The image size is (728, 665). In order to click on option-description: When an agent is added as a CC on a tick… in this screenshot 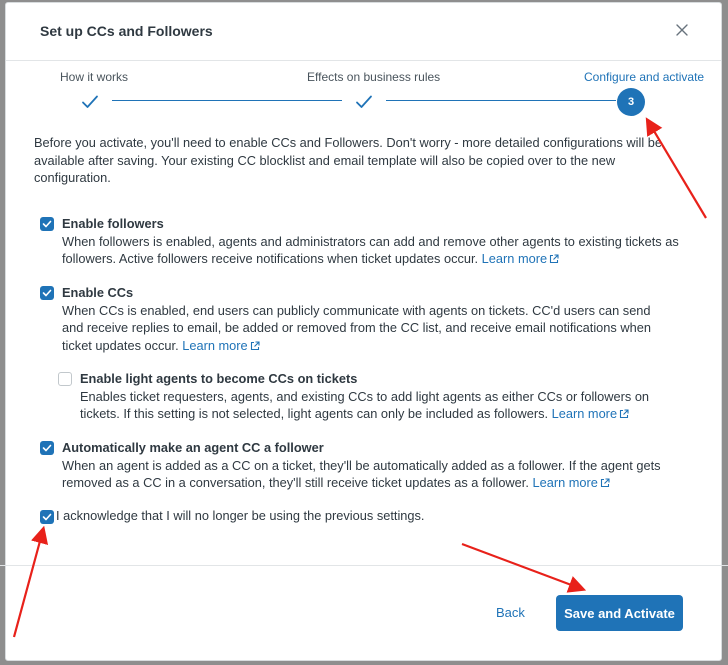, I will do `click(362, 474)`.